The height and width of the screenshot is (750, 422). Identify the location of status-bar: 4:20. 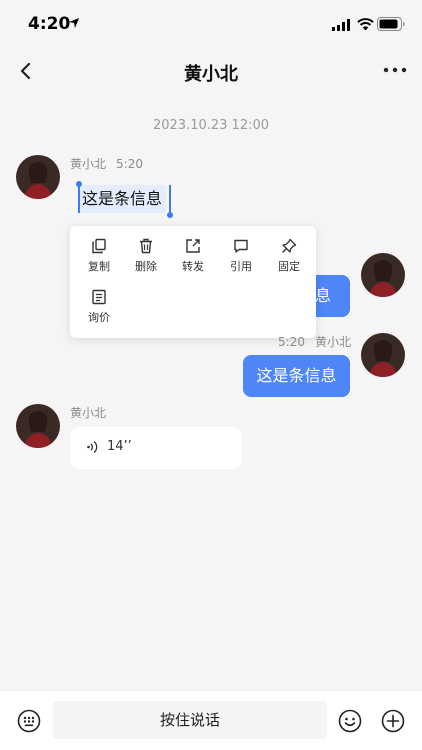
(211, 24).